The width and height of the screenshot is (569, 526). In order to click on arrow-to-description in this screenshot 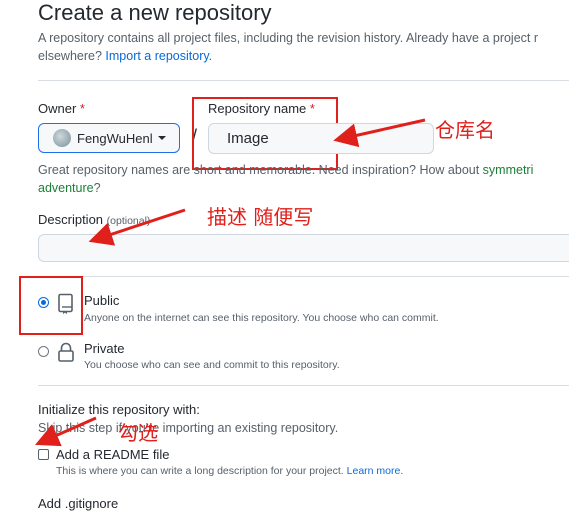, I will do `click(137, 227)`.